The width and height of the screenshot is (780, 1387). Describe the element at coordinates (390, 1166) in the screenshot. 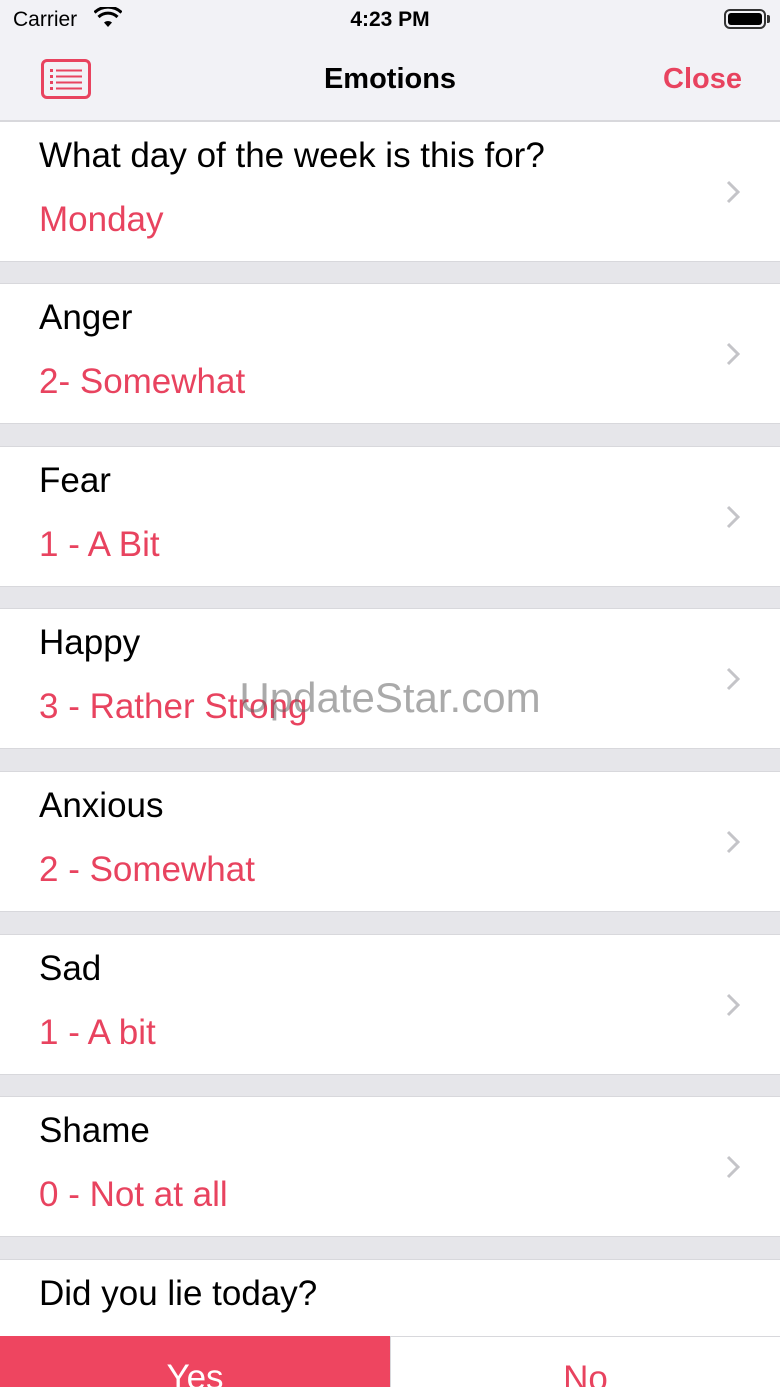

I see `row-shame: Shame 0 - Not at all` at that location.